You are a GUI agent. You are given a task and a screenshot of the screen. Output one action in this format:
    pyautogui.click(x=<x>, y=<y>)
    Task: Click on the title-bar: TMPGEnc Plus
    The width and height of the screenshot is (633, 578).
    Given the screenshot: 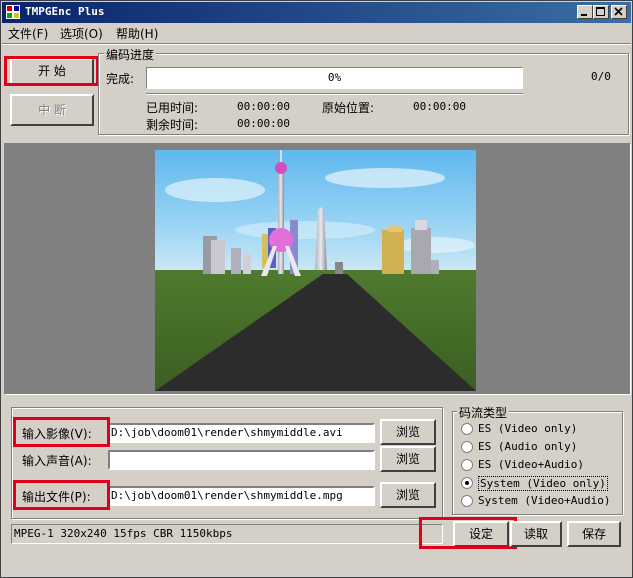 What is the action you would take?
    pyautogui.click(x=316, y=12)
    